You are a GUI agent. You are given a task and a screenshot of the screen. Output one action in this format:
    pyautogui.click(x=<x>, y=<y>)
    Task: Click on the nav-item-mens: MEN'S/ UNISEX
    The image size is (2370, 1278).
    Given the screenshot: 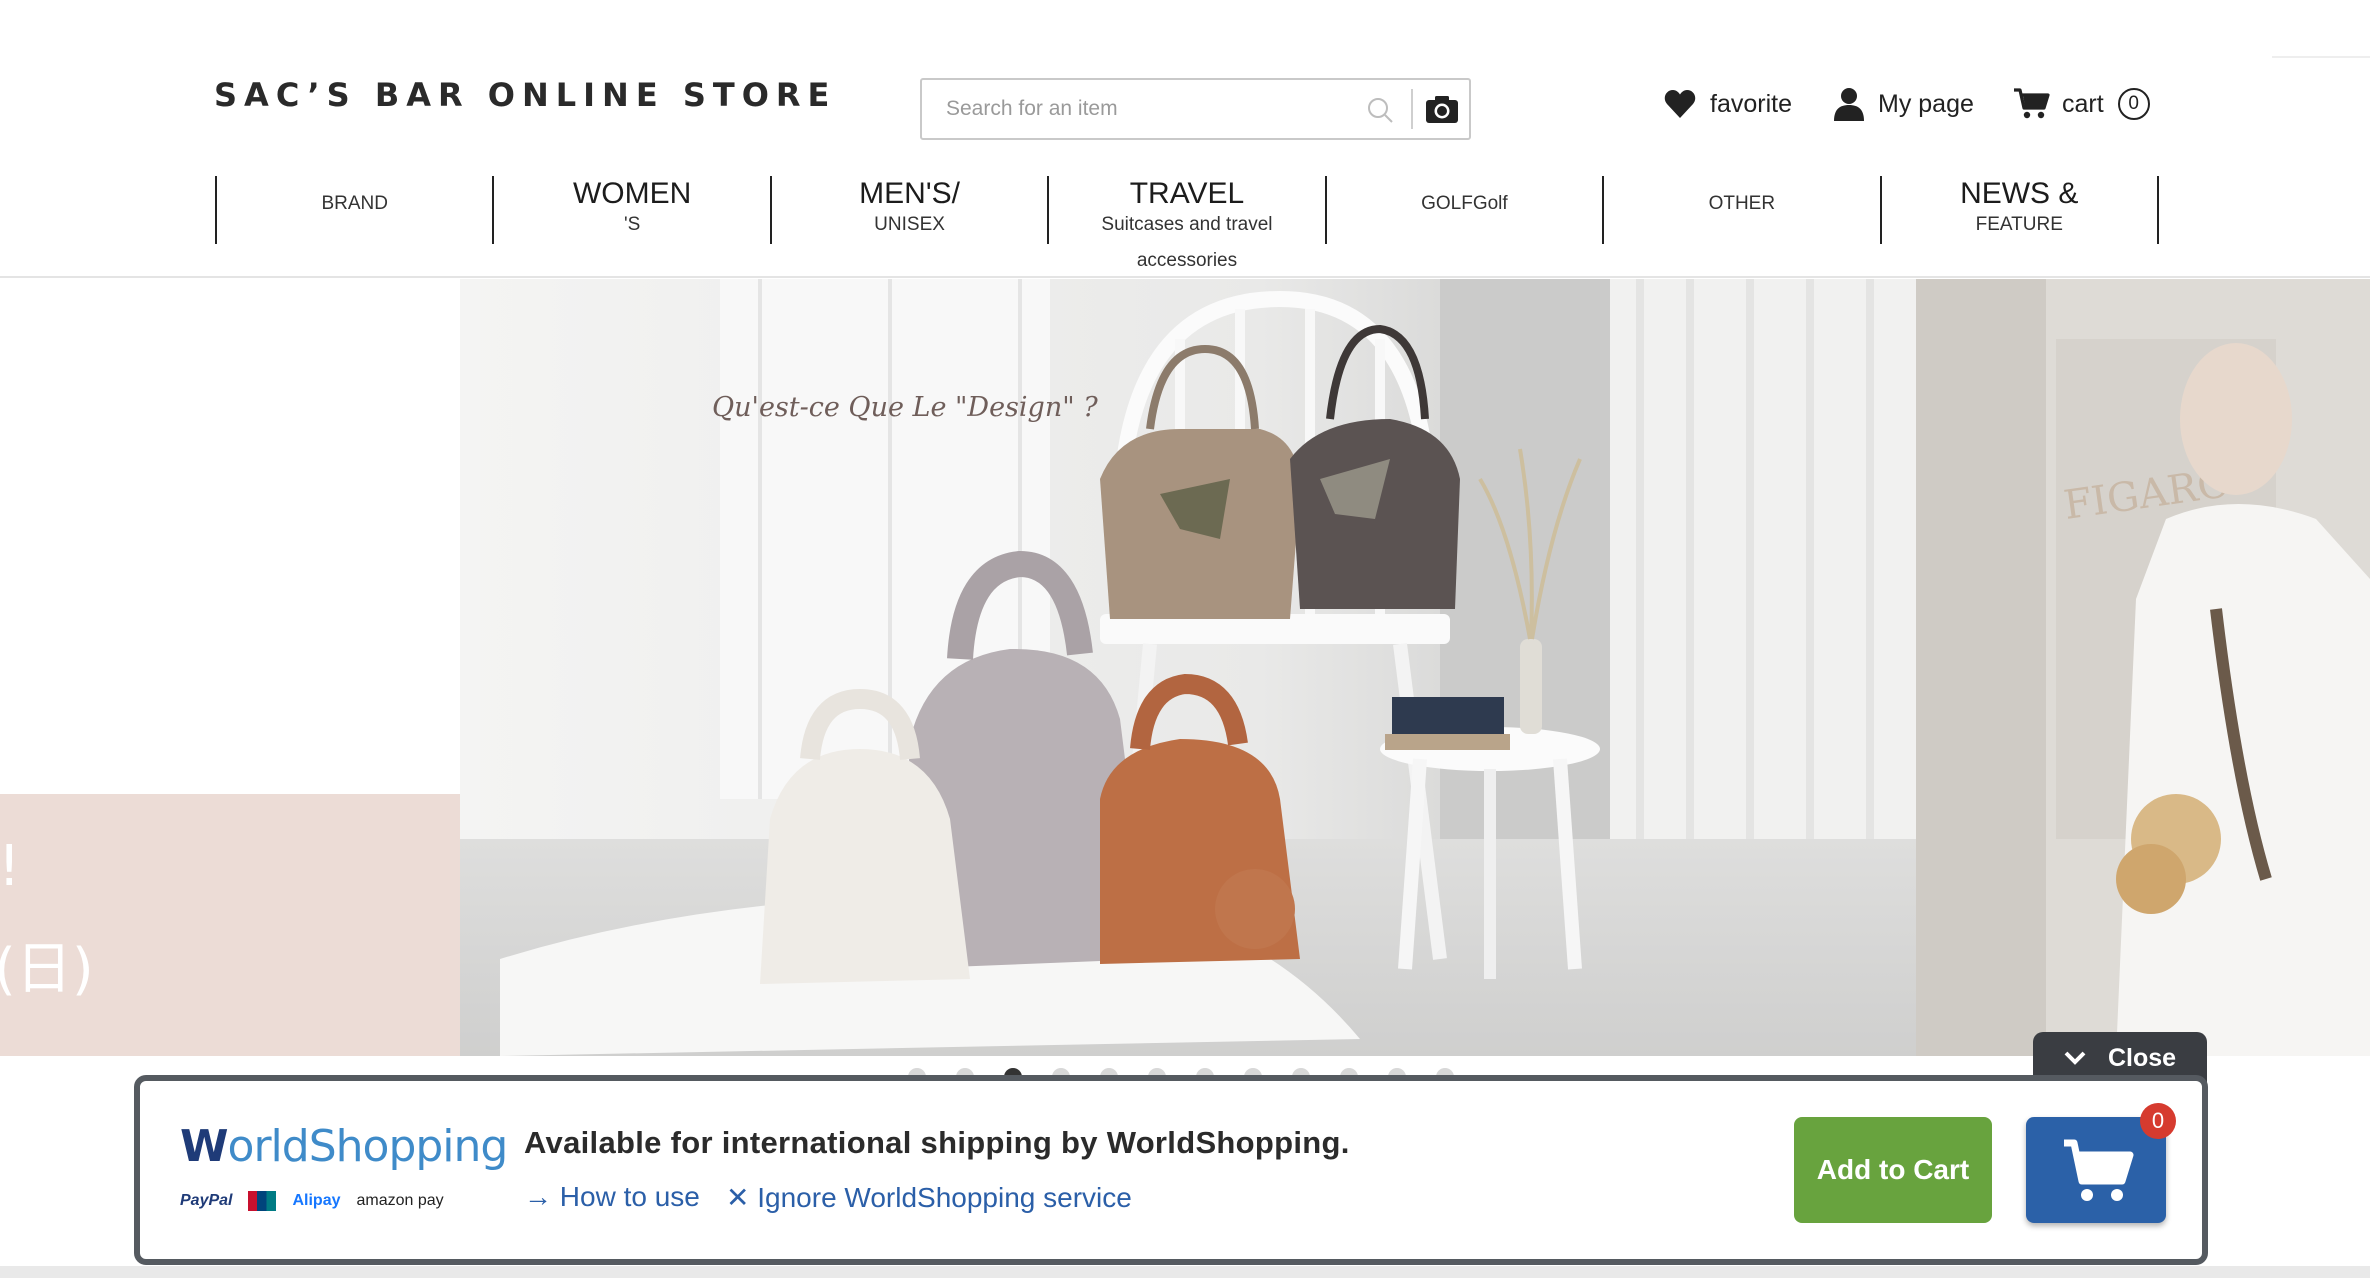 What is the action you would take?
    pyautogui.click(x=911, y=210)
    